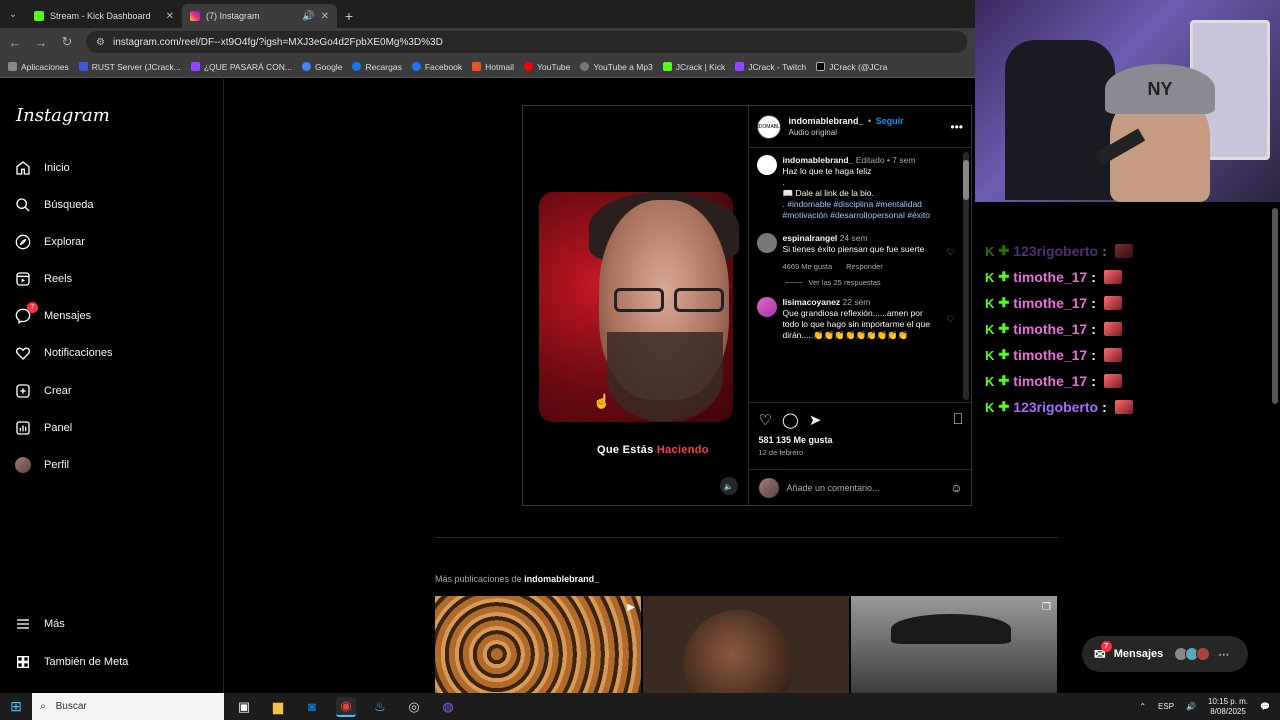 This screenshot has width=1280, height=720. I want to click on site-info-icon: ⚙, so click(100, 42).